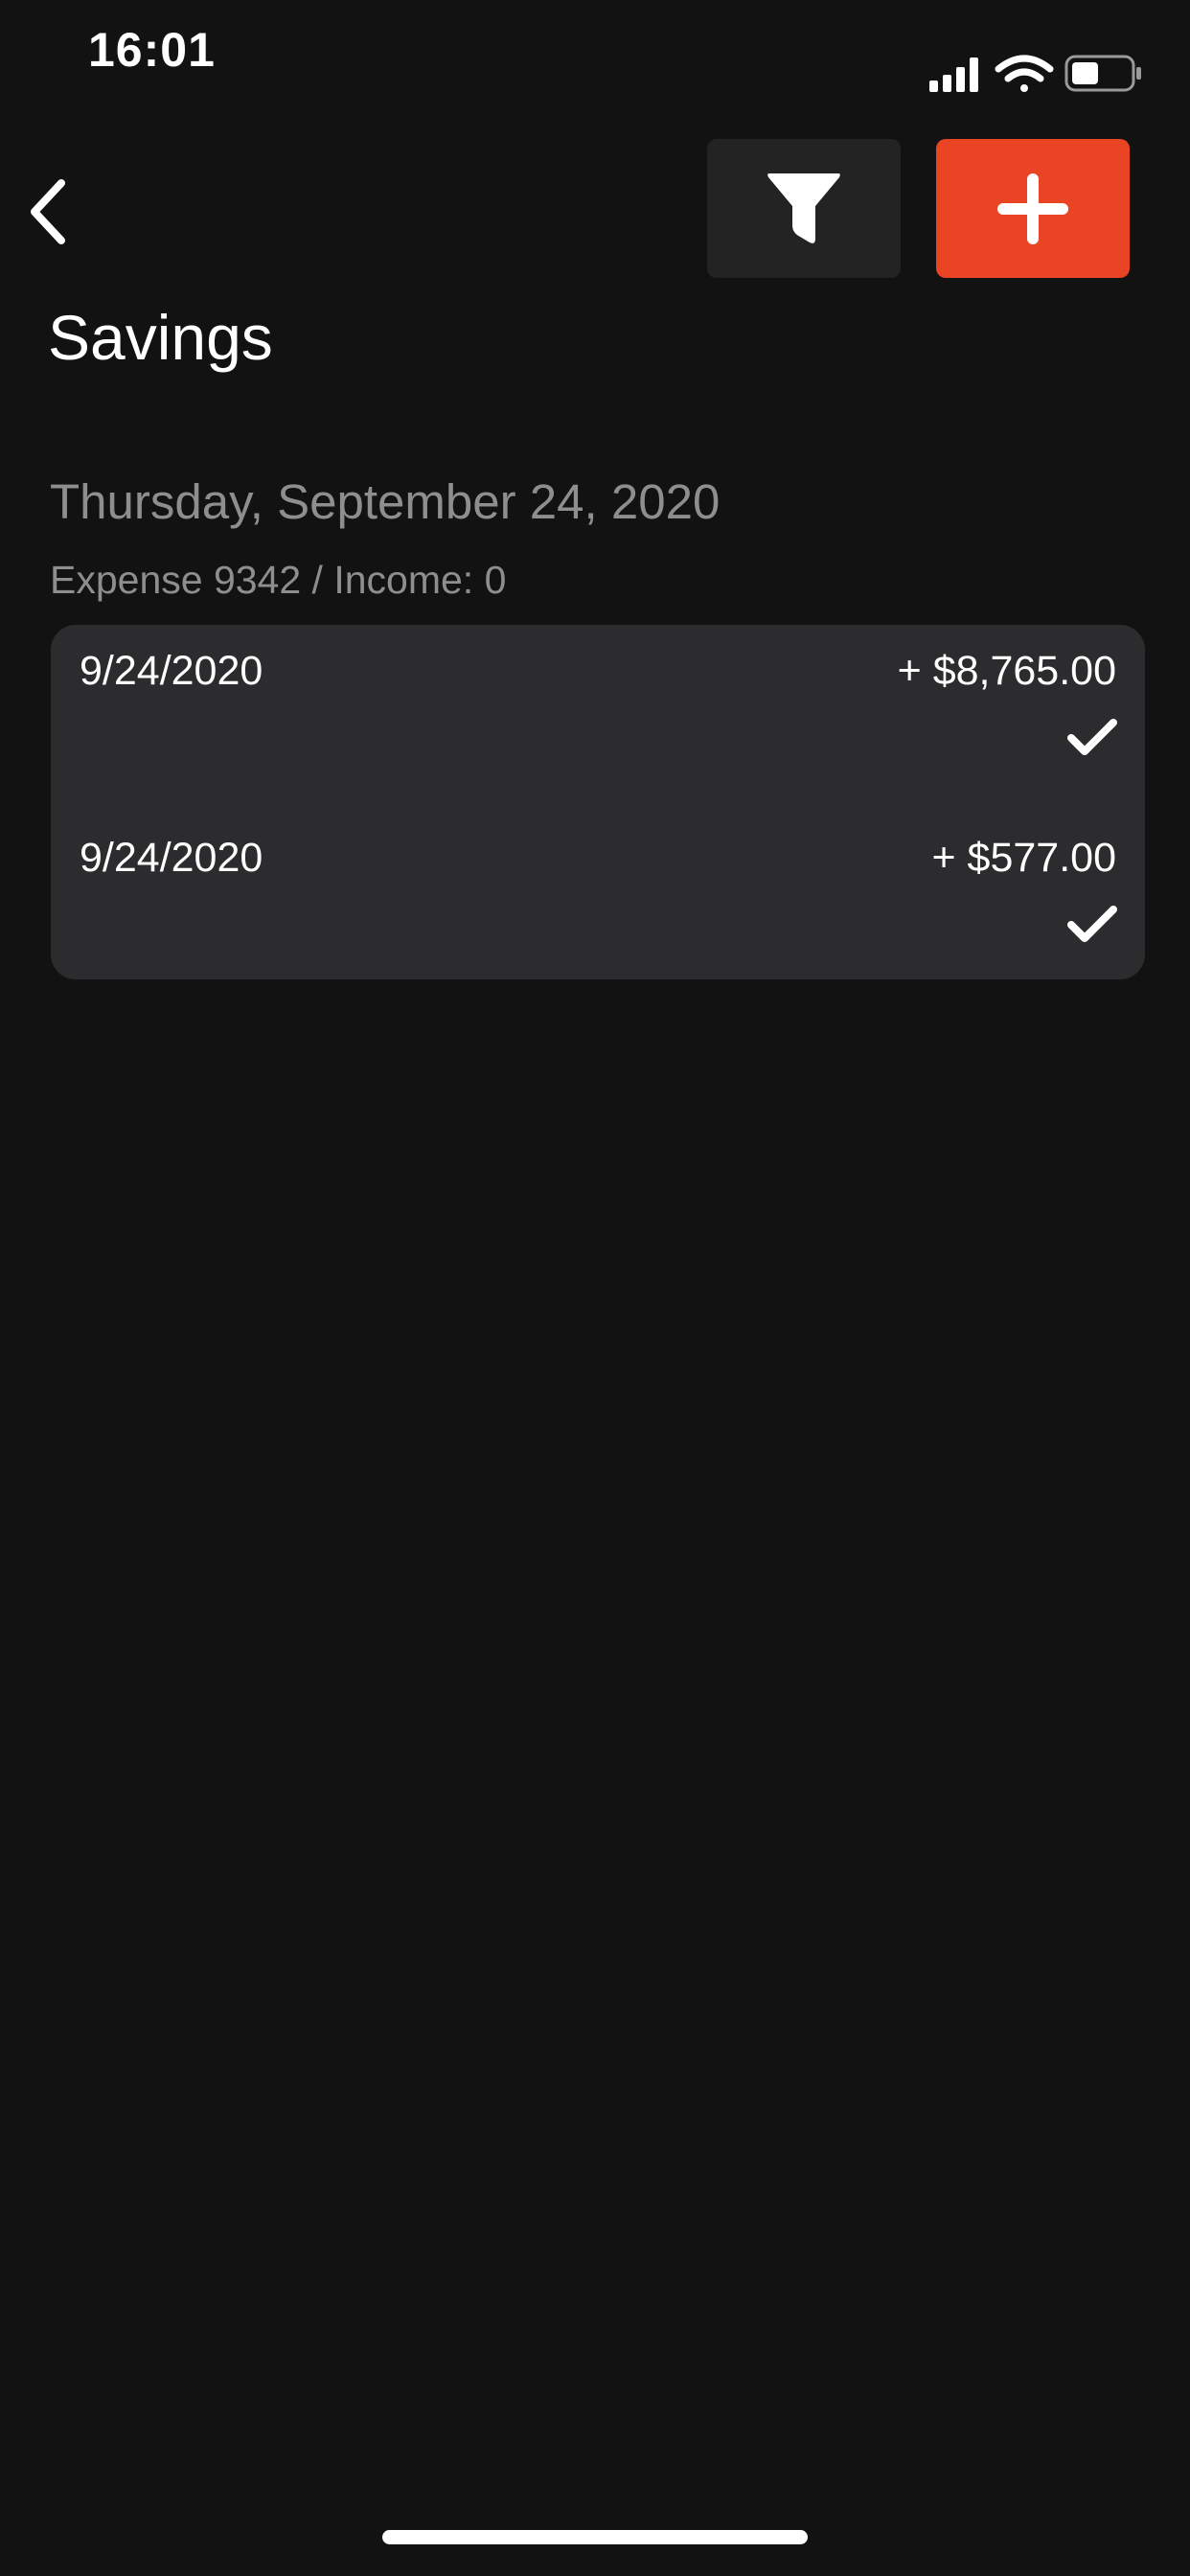 The image size is (1190, 2576). I want to click on day-heading: Thursday, September 24, 2020, so click(386, 502).